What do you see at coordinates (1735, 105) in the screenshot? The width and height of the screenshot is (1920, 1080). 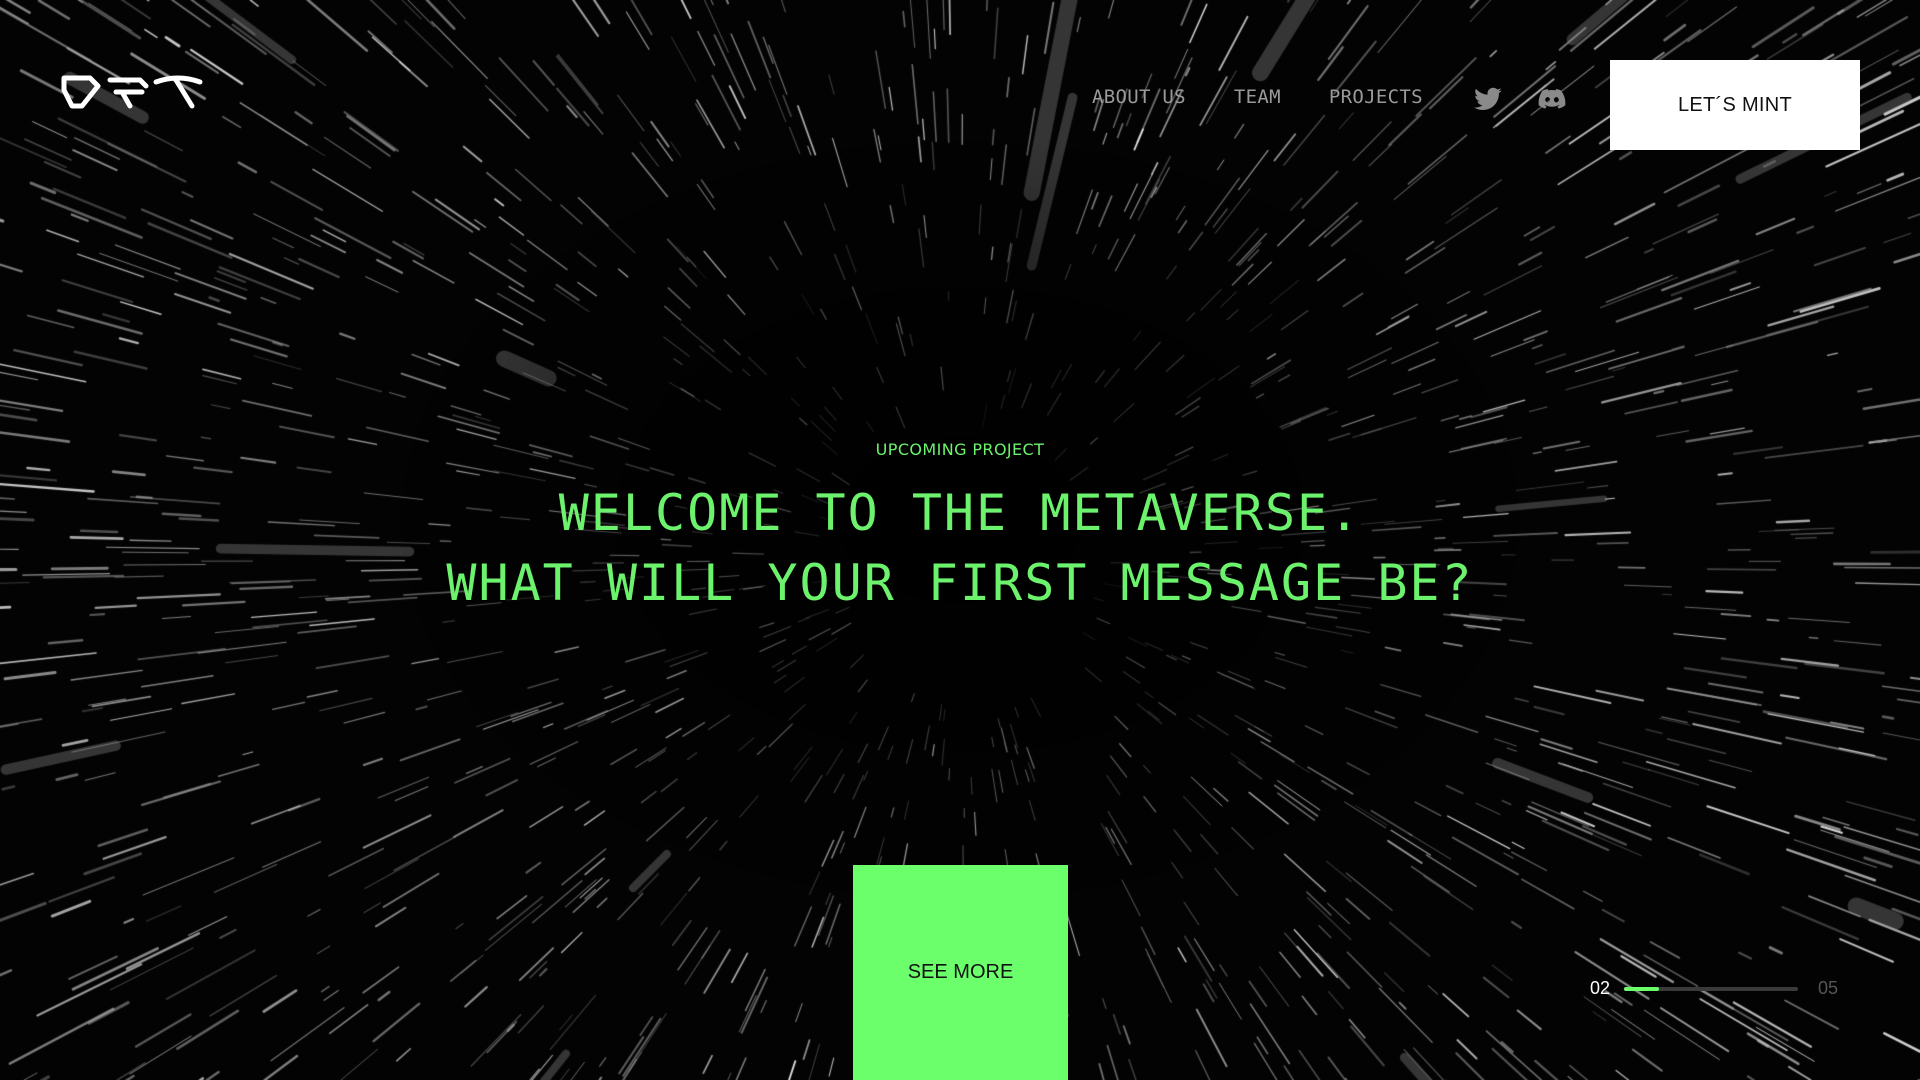 I see `lets-mint-button: LET´S MINT` at bounding box center [1735, 105].